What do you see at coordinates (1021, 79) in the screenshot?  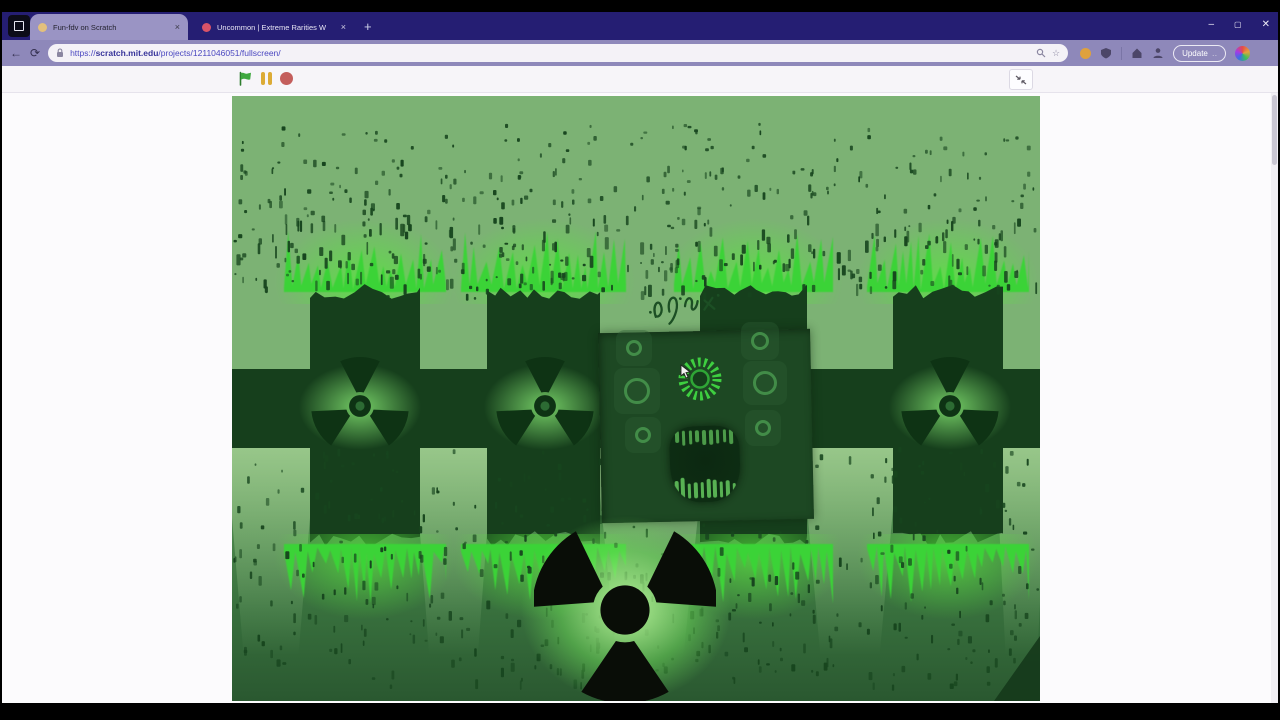 I see `fullscreen-exit-button` at bounding box center [1021, 79].